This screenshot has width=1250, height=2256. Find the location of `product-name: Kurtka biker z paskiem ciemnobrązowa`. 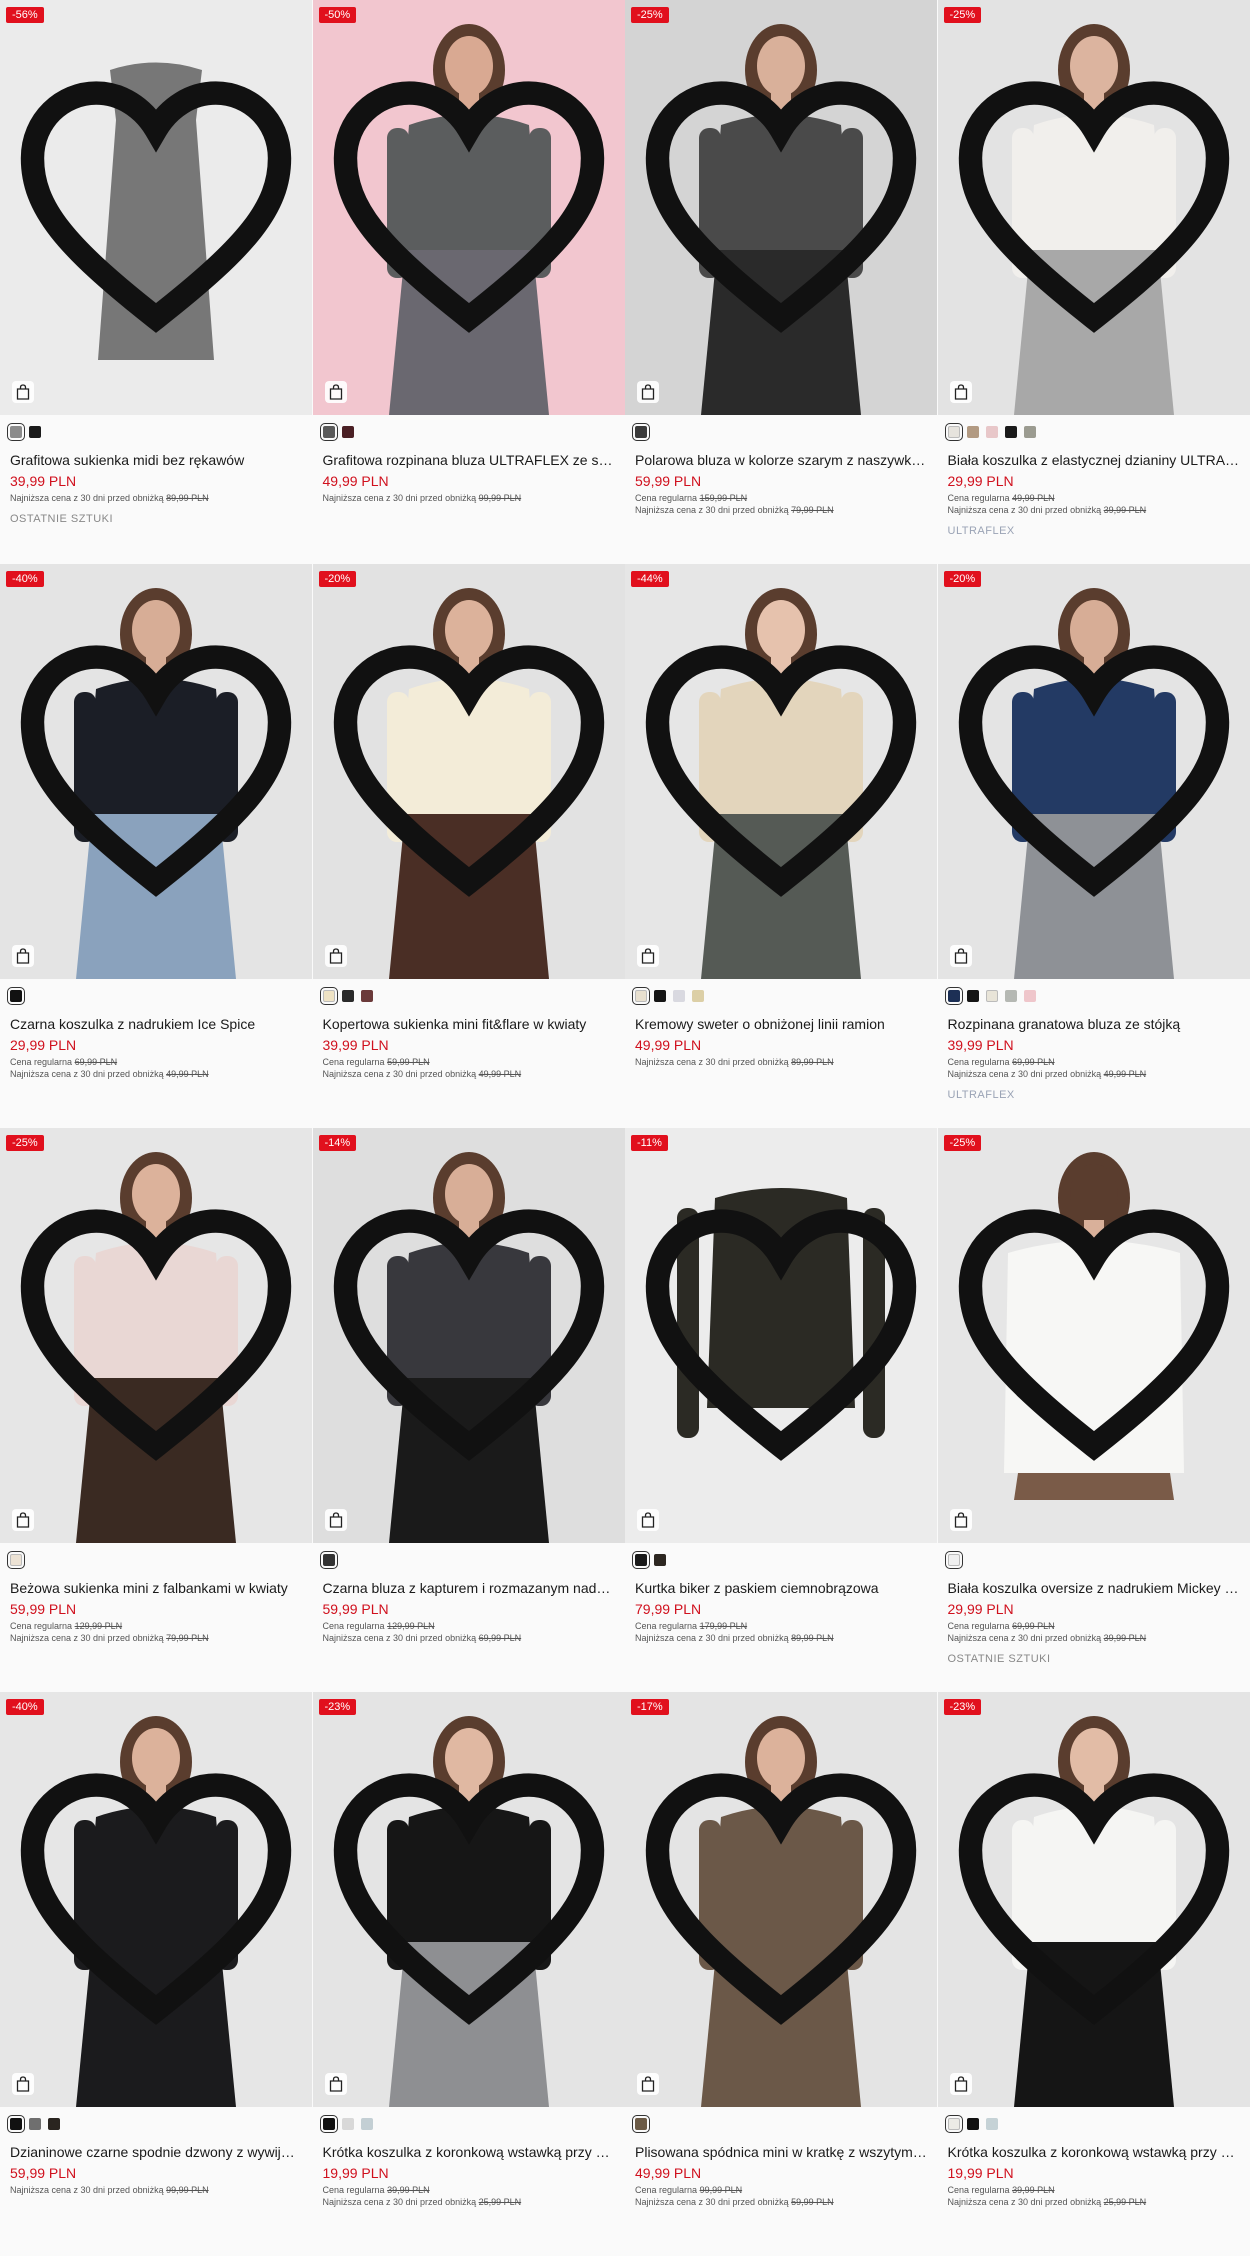

product-name: Kurtka biker z paskiem ciemnobrązowa is located at coordinates (781, 1583).